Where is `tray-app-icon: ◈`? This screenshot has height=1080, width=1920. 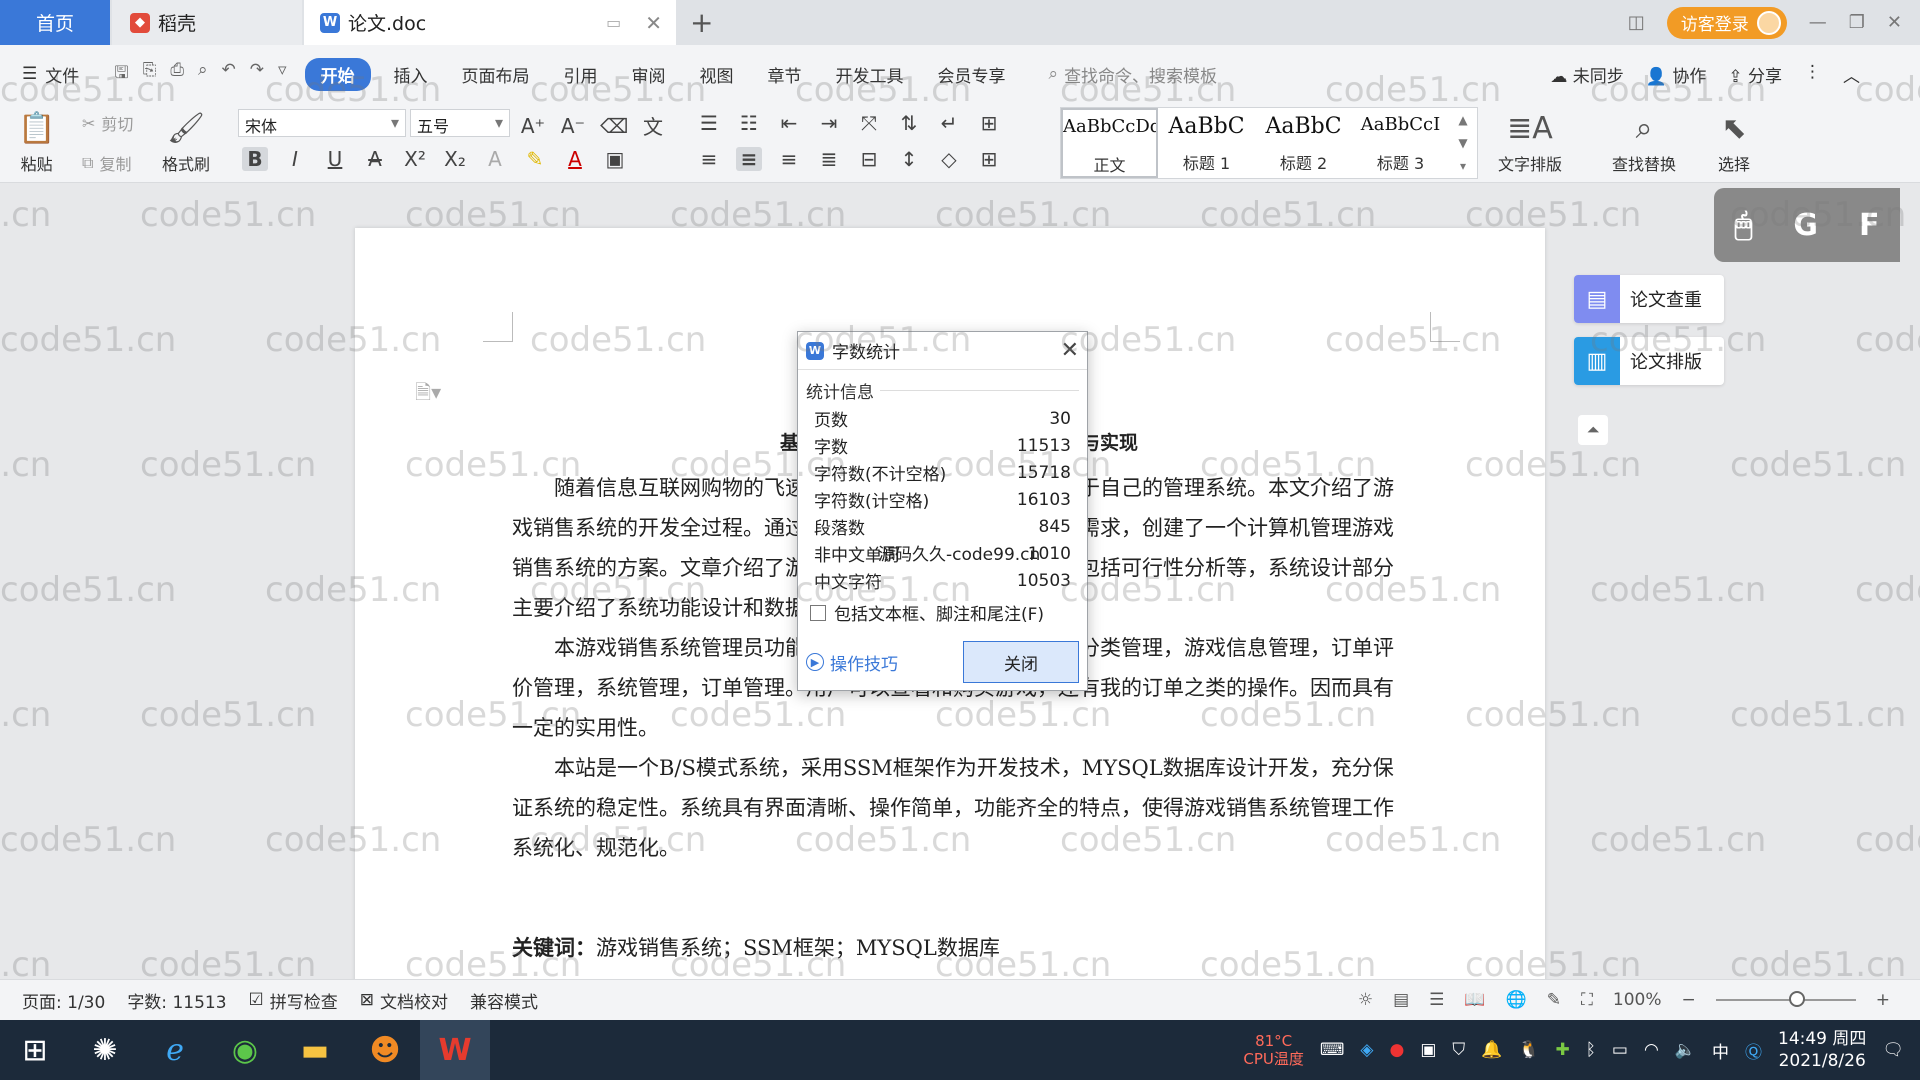 tray-app-icon: ◈ is located at coordinates (1366, 1050).